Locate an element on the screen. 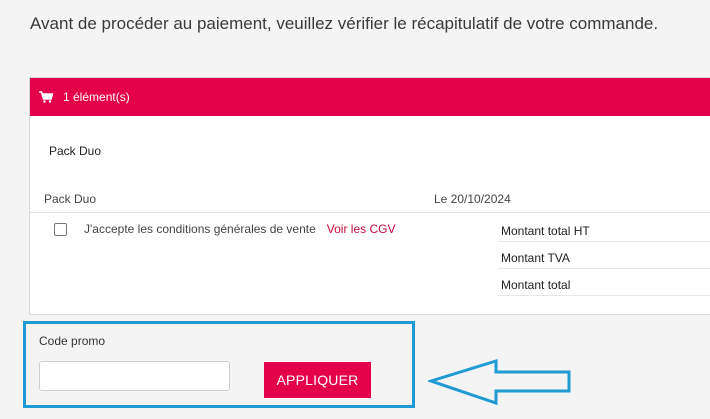  promo-code-highlight: Code promo APPLIQUER is located at coordinates (219, 364).